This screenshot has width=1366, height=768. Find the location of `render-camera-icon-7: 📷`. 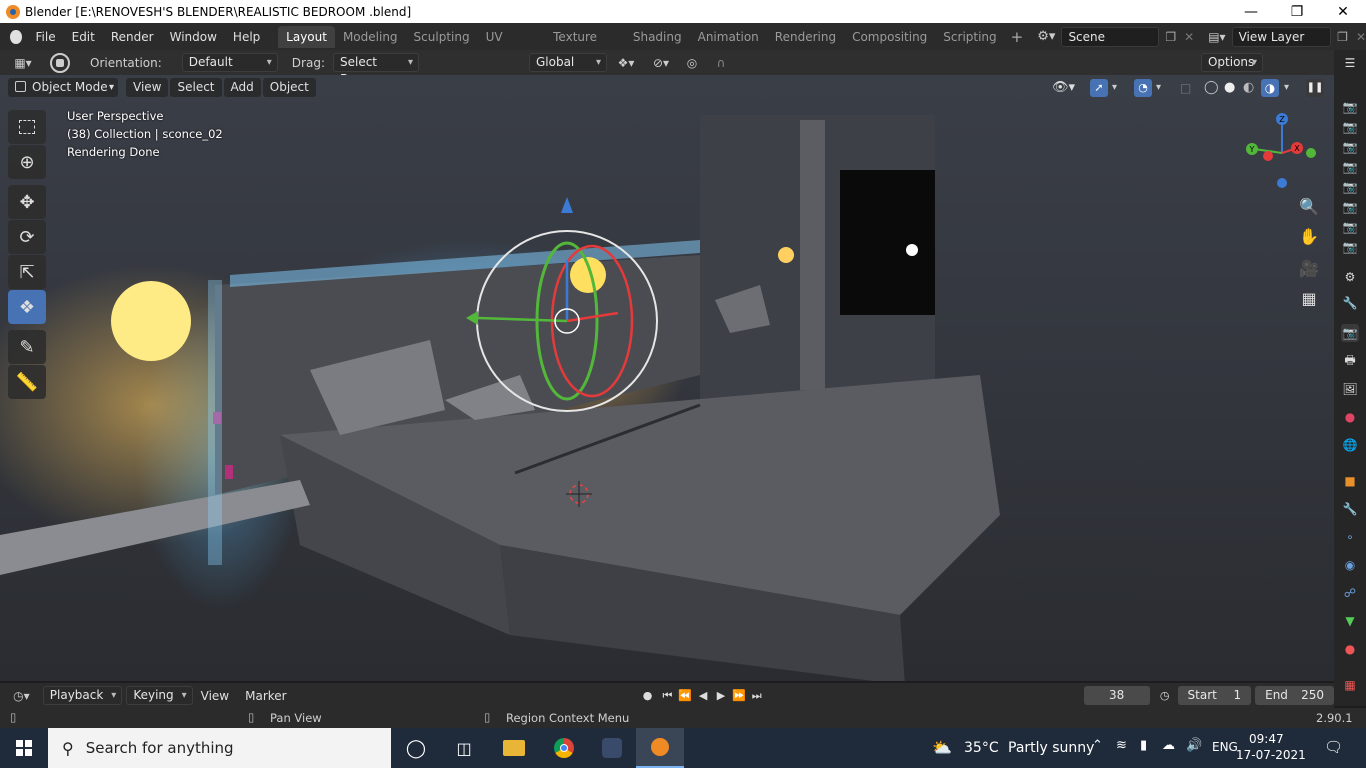

render-camera-icon-7: 📷 is located at coordinates (1350, 227).